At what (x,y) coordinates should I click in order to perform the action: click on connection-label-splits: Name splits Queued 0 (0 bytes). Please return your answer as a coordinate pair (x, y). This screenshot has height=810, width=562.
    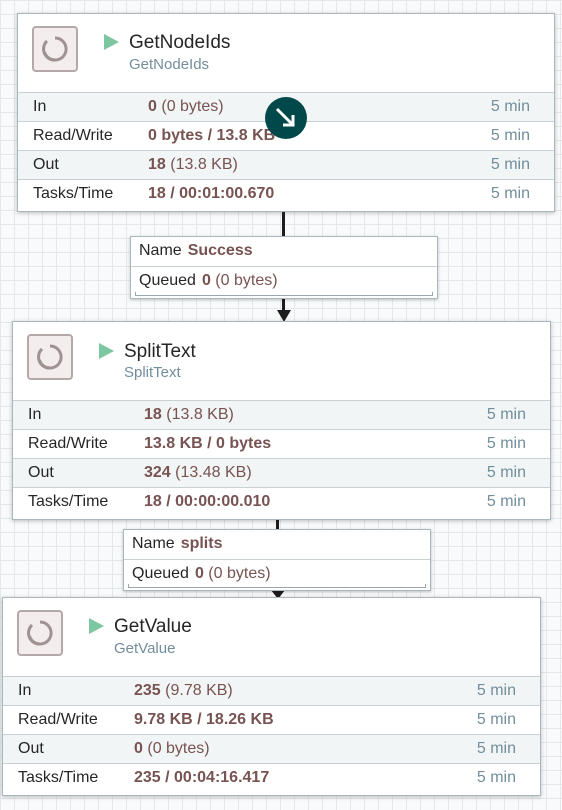
    Looking at the image, I should click on (277, 560).